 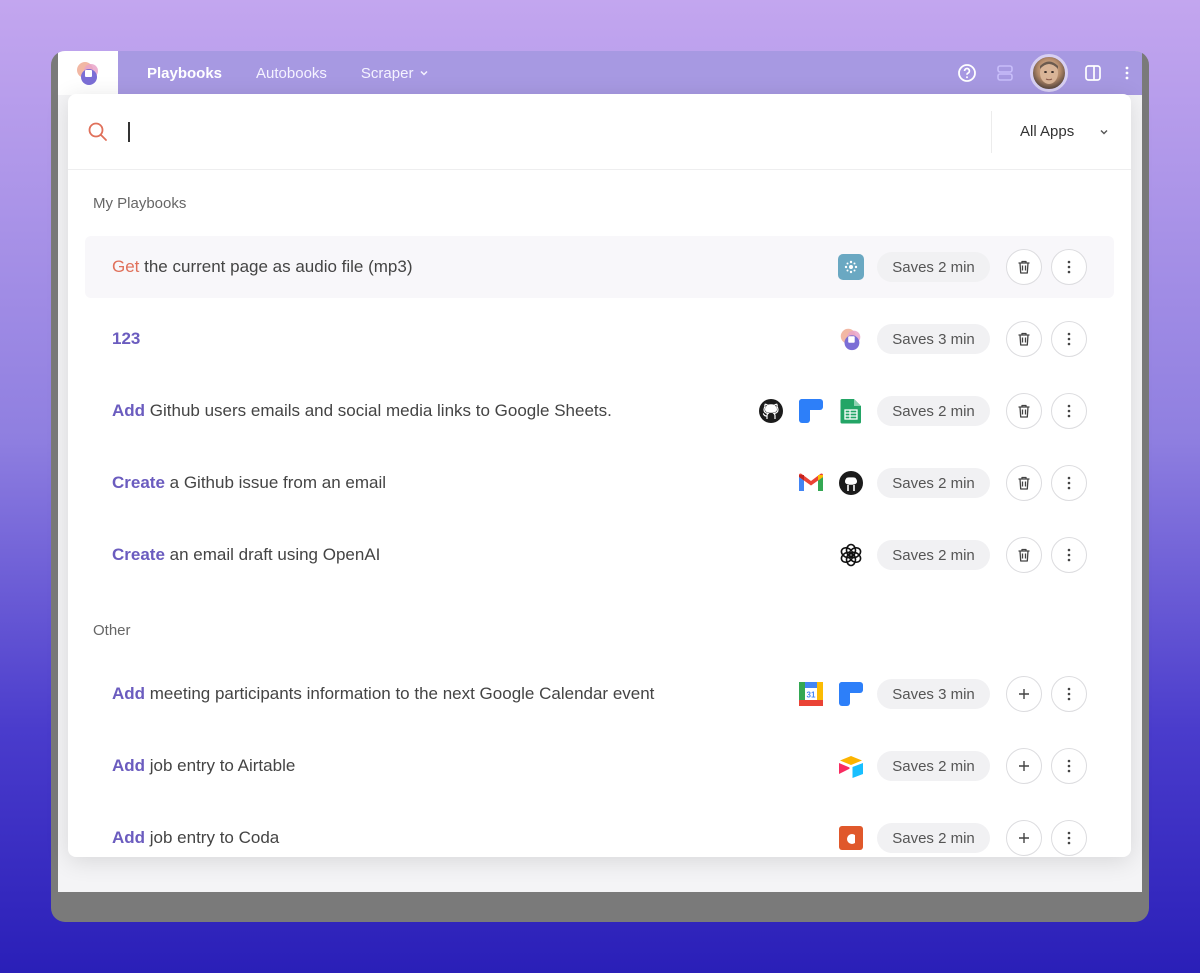 I want to click on playbook-description: job entry to Airtable, so click(x=220, y=765).